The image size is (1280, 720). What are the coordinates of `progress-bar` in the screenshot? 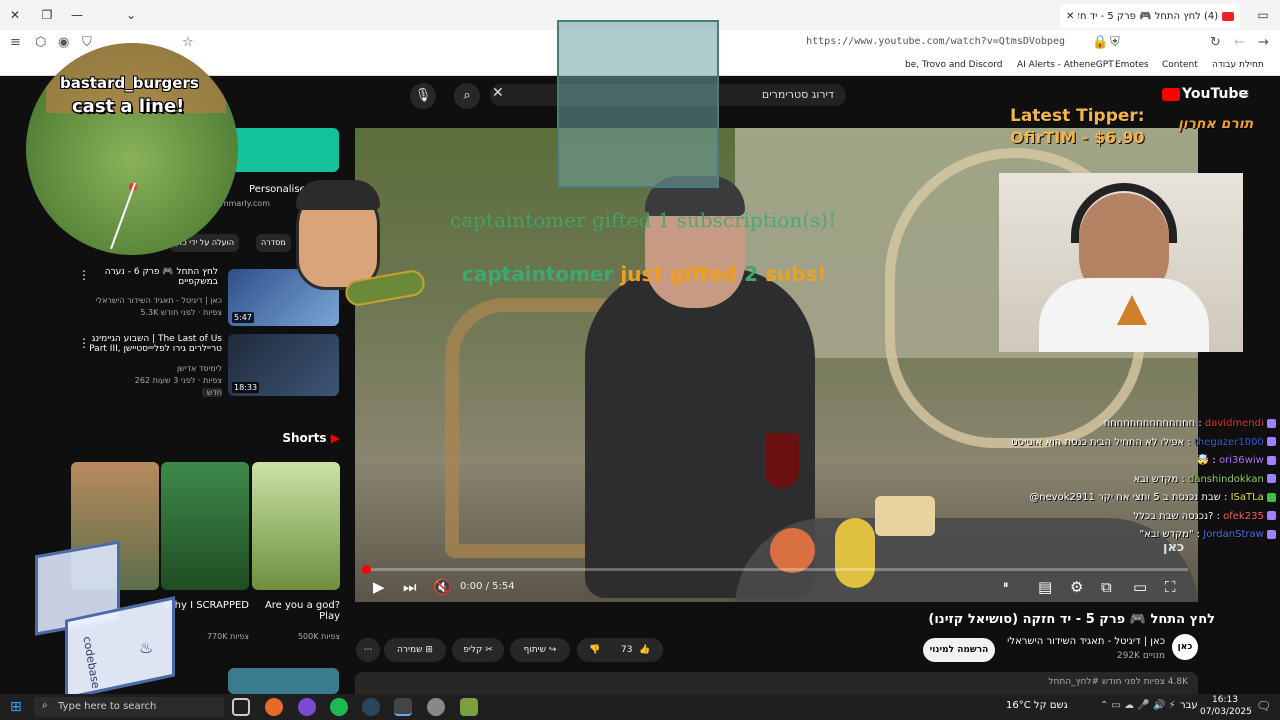 It's located at (775, 569).